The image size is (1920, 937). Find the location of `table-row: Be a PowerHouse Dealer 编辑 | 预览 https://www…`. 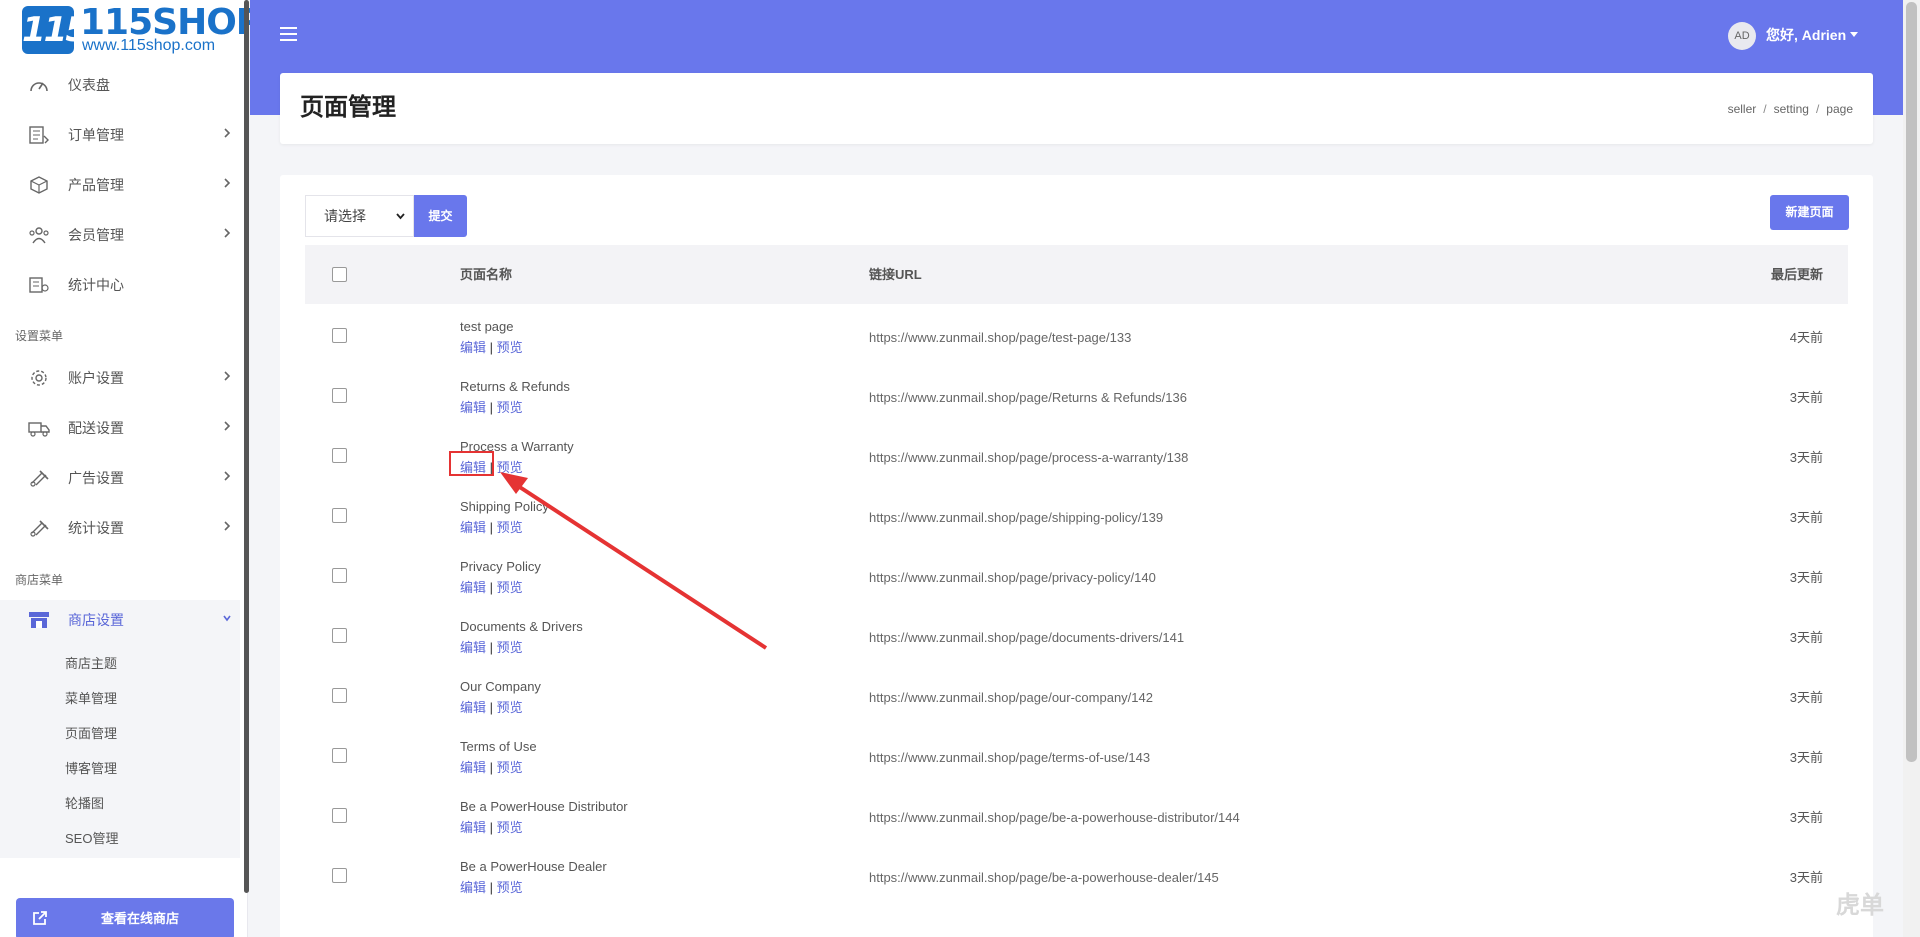

table-row: Be a PowerHouse Dealer 编辑 | 预览 https://www… is located at coordinates (1076, 875).